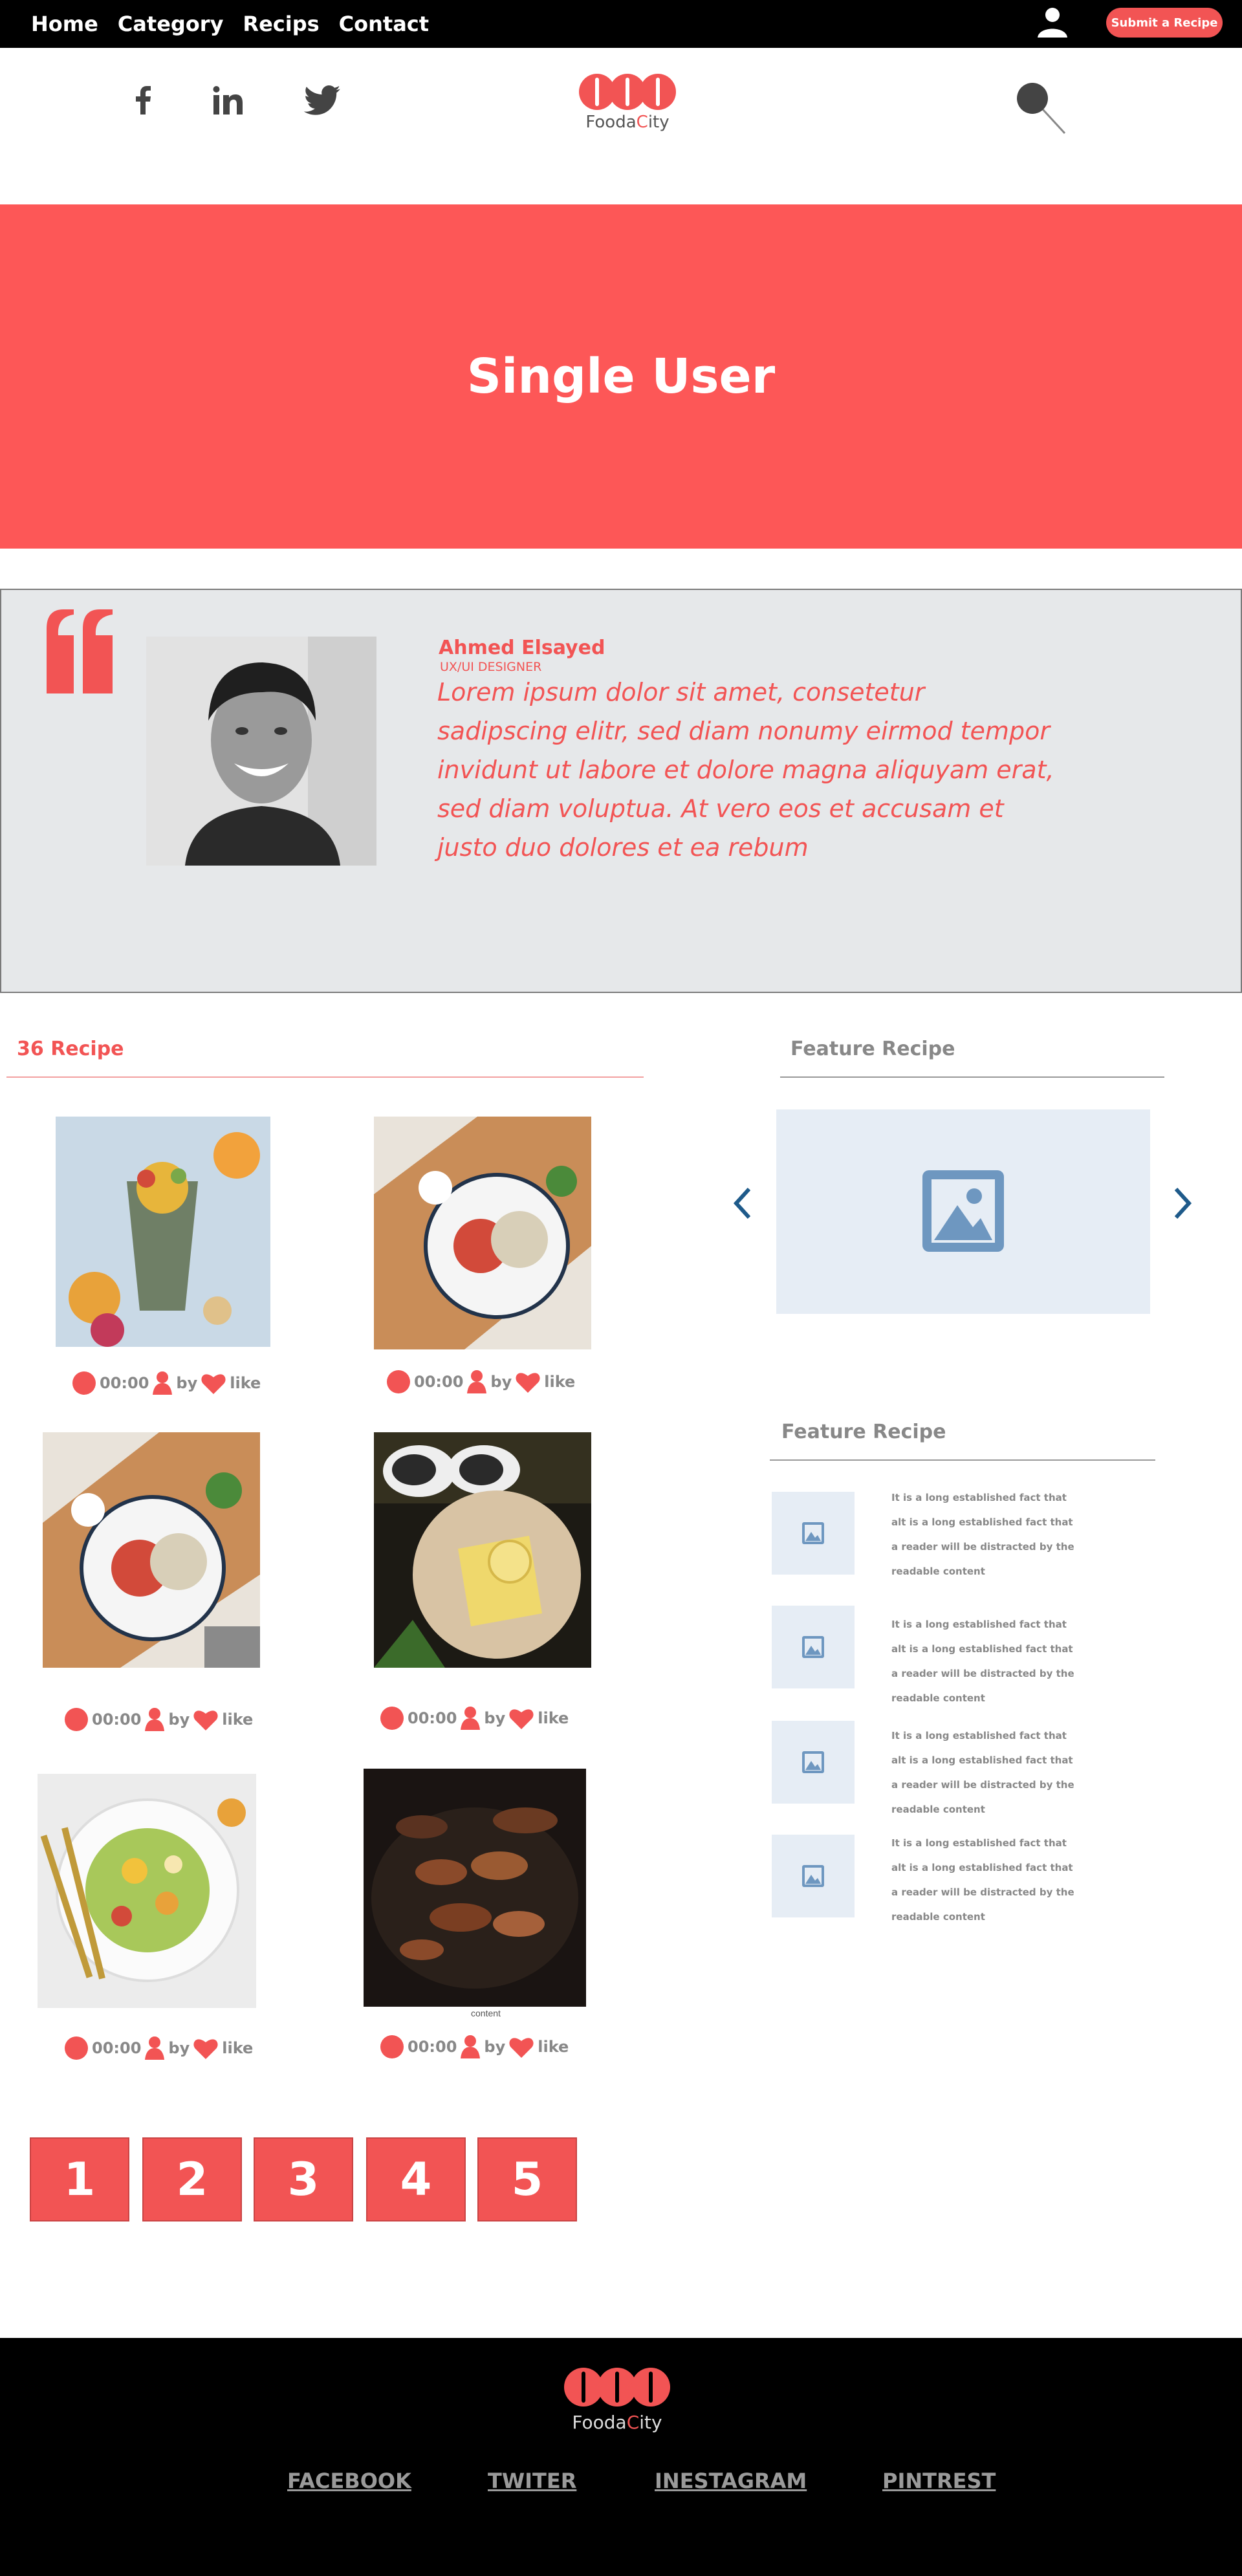 Image resolution: width=1242 pixels, height=2576 pixels. I want to click on nav-recips-link: Recips, so click(281, 24).